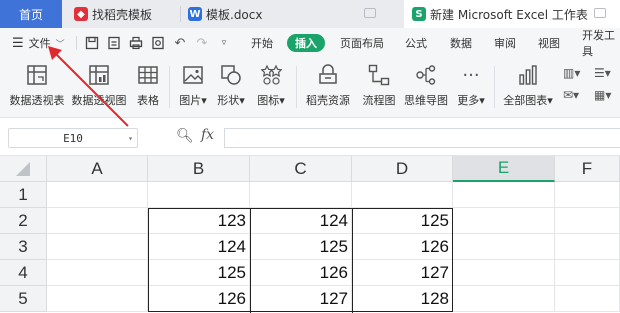 The width and height of the screenshot is (620, 313). I want to click on menu-page-layout: 页面布局, so click(362, 43).